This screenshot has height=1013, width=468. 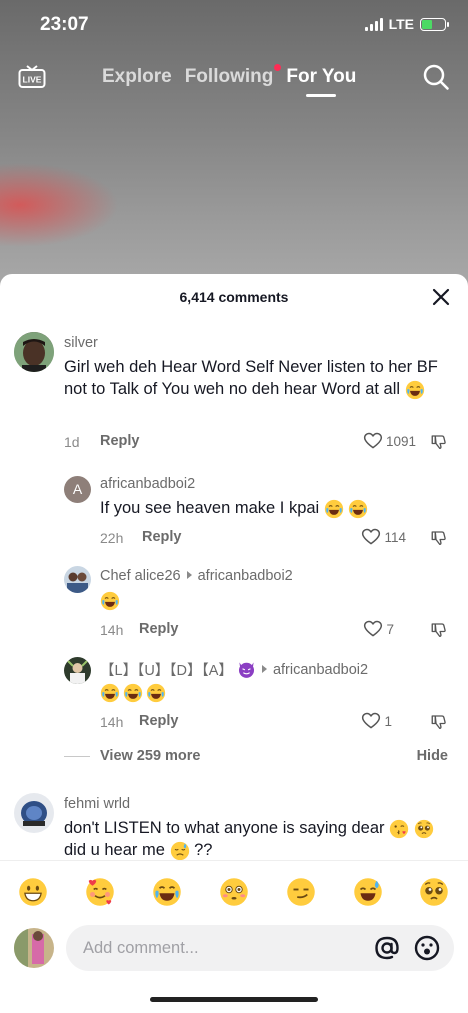 What do you see at coordinates (234, 669) in the screenshot?
I see `comment-username: 【L】【U】【D】【A】 africanbadboi2` at bounding box center [234, 669].